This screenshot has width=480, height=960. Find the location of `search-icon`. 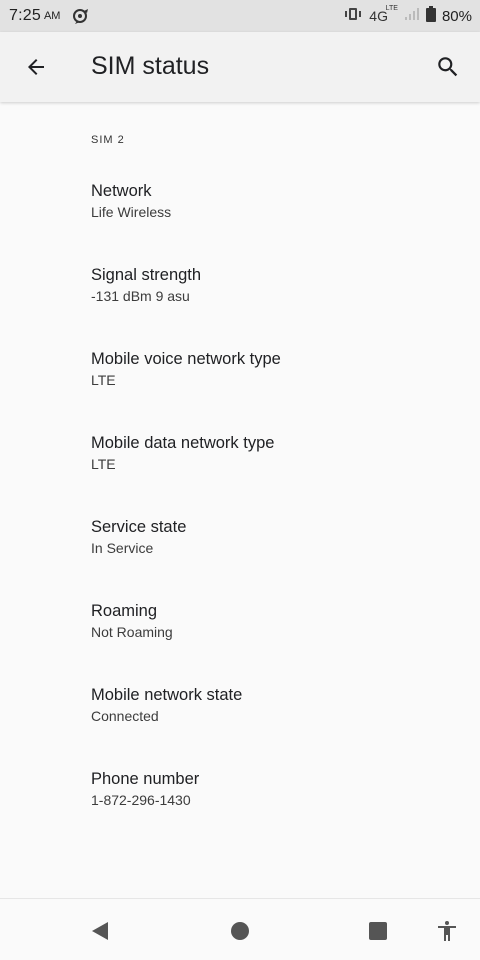

search-icon is located at coordinates (448, 67).